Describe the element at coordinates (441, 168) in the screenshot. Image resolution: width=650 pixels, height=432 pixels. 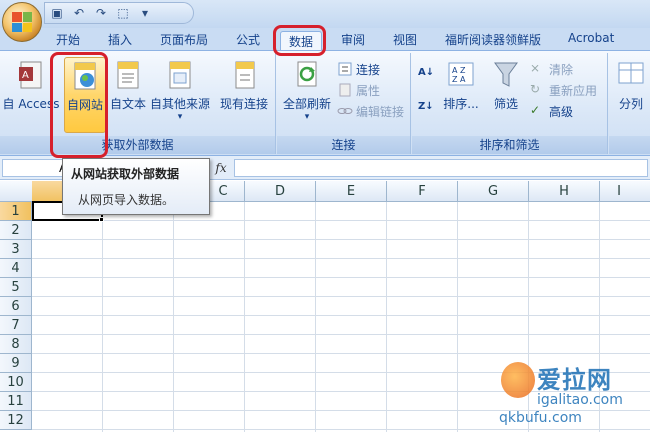
I see `formula-input` at that location.